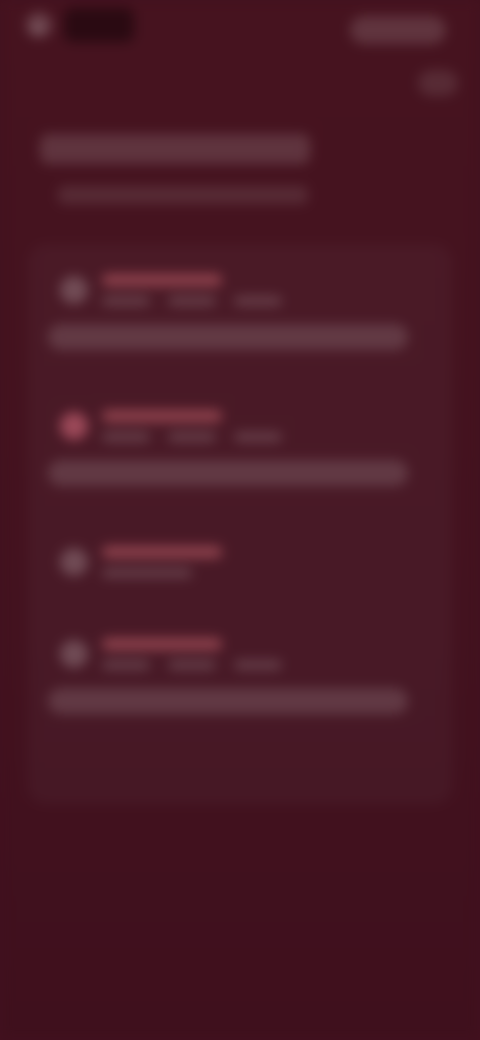 This screenshot has width=480, height=1040. What do you see at coordinates (175, 149) in the screenshot?
I see `page-title` at bounding box center [175, 149].